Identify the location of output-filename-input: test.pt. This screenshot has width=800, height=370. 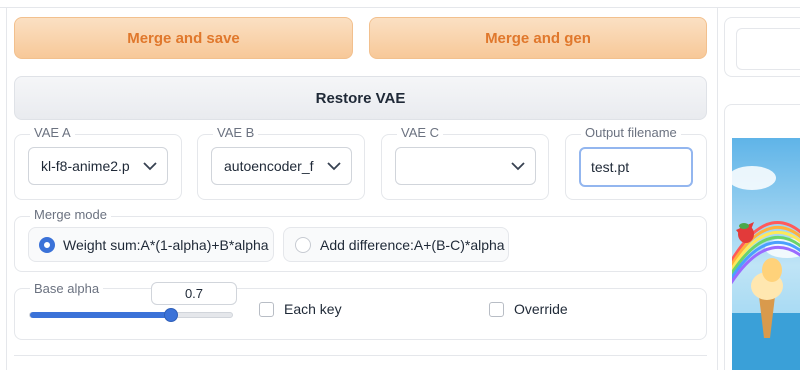
(636, 167).